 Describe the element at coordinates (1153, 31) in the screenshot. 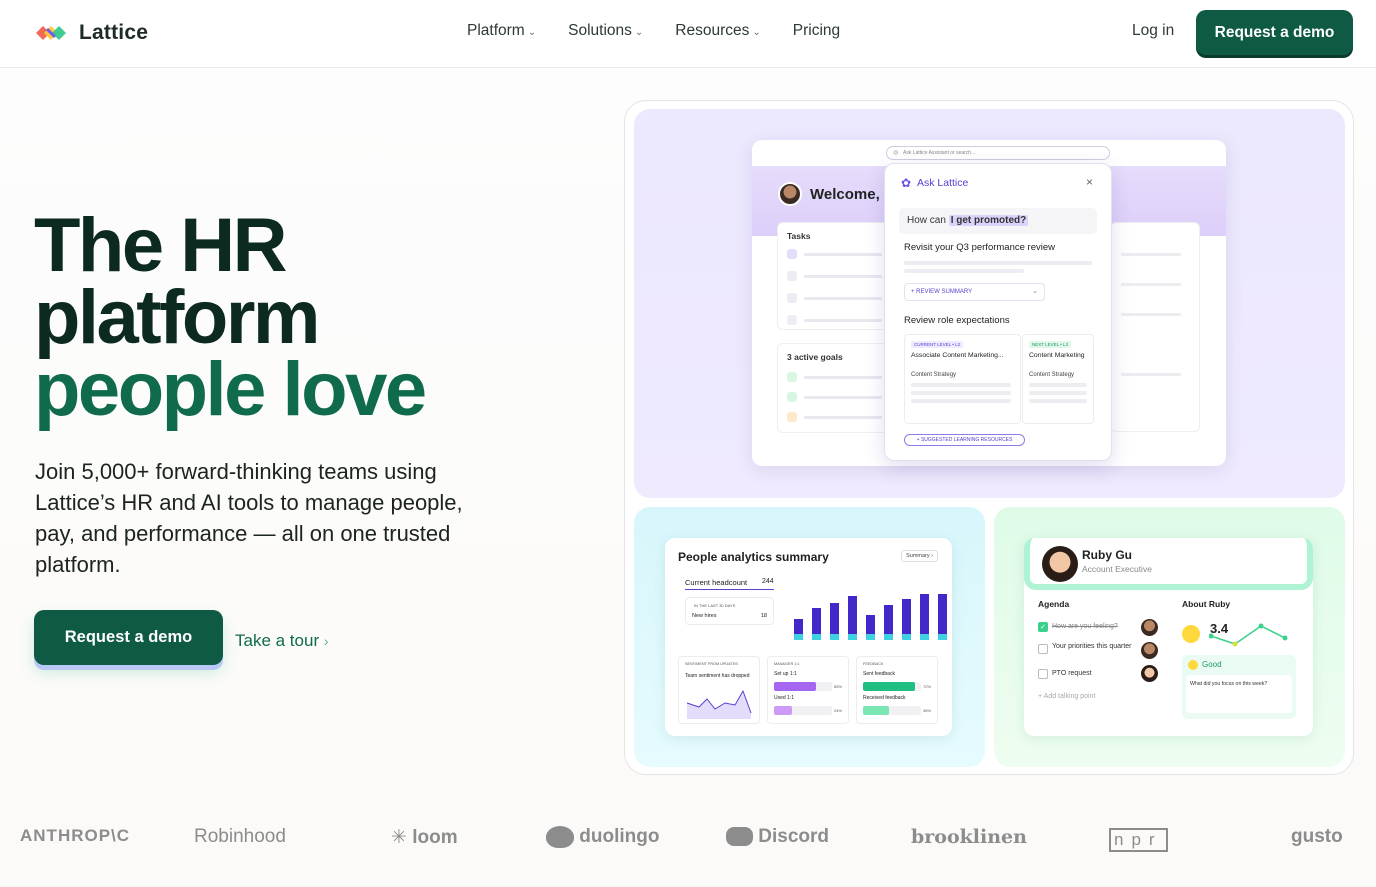

I see `login-link: Log in` at that location.